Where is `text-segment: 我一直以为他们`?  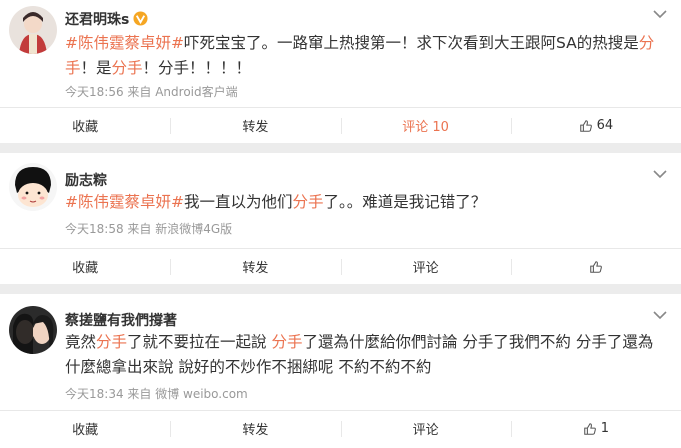
text-segment: 我一直以为他们 is located at coordinates (238, 202).